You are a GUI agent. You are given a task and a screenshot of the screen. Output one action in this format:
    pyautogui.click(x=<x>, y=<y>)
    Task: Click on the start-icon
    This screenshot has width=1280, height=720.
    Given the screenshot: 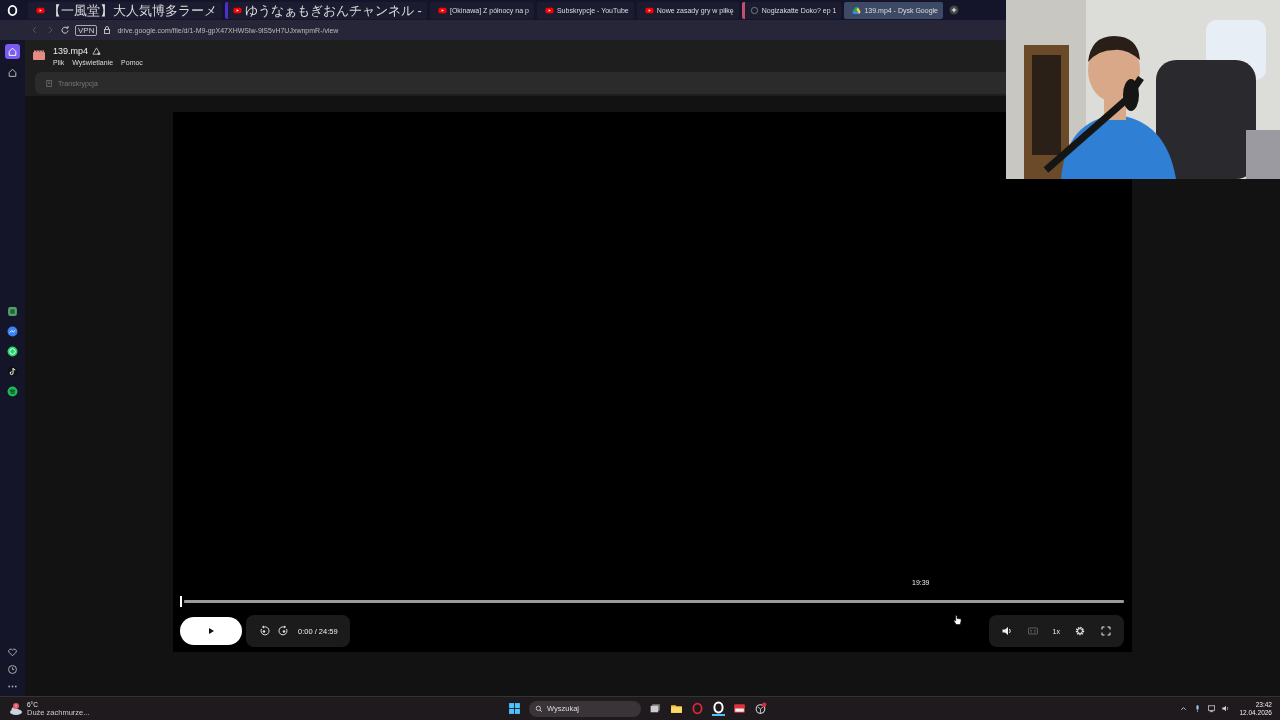 What is the action you would take?
    pyautogui.click(x=514, y=708)
    